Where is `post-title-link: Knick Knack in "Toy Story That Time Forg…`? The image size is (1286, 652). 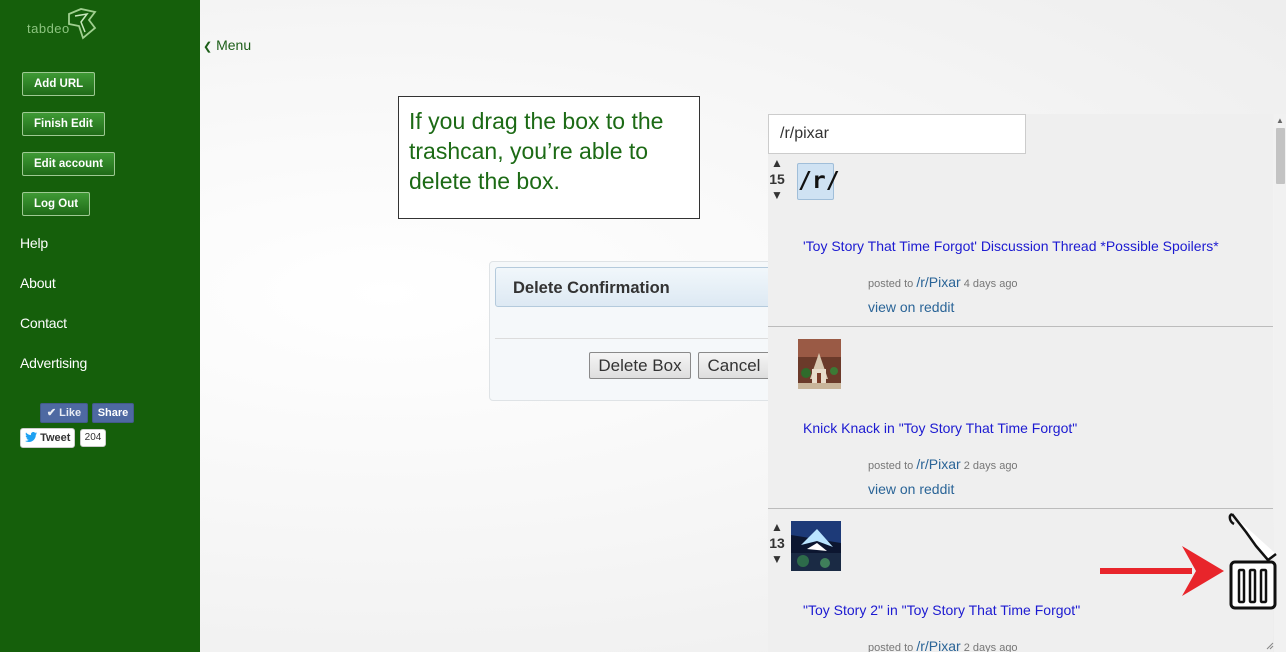
post-title-link: Knick Knack in "Toy Story That Time Forg… is located at coordinates (940, 428).